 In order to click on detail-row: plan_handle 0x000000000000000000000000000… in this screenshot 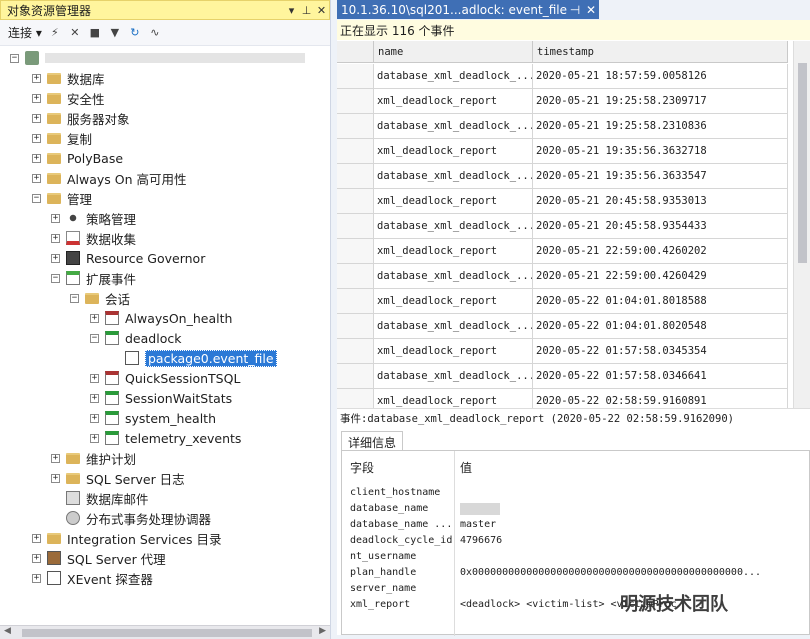, I will do `click(576, 575)`.